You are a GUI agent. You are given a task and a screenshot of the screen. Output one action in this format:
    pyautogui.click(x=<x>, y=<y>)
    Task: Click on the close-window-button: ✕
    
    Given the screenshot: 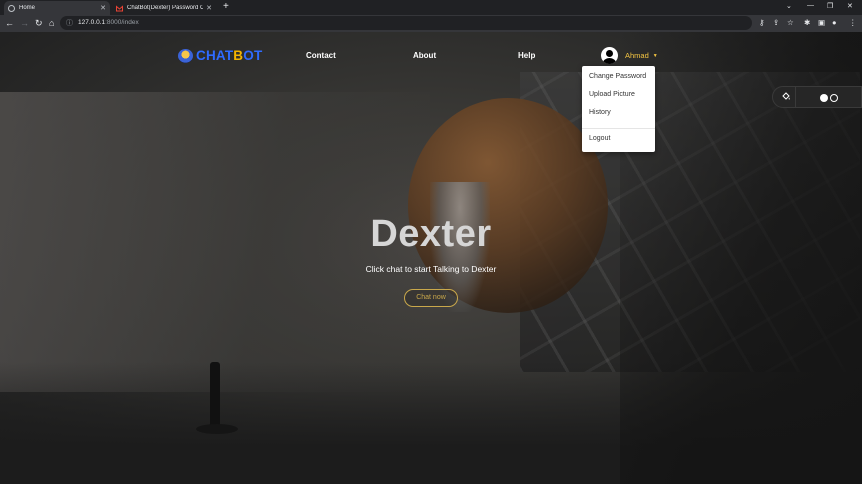 What is the action you would take?
    pyautogui.click(x=850, y=6)
    